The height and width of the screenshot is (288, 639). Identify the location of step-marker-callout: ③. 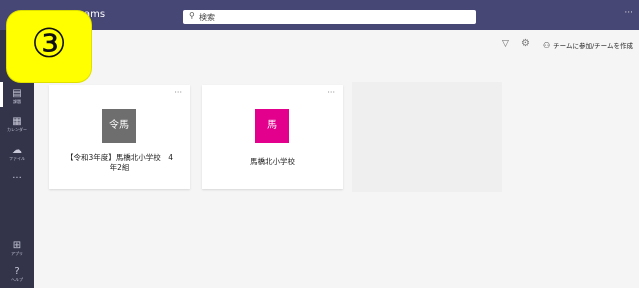
(49, 46).